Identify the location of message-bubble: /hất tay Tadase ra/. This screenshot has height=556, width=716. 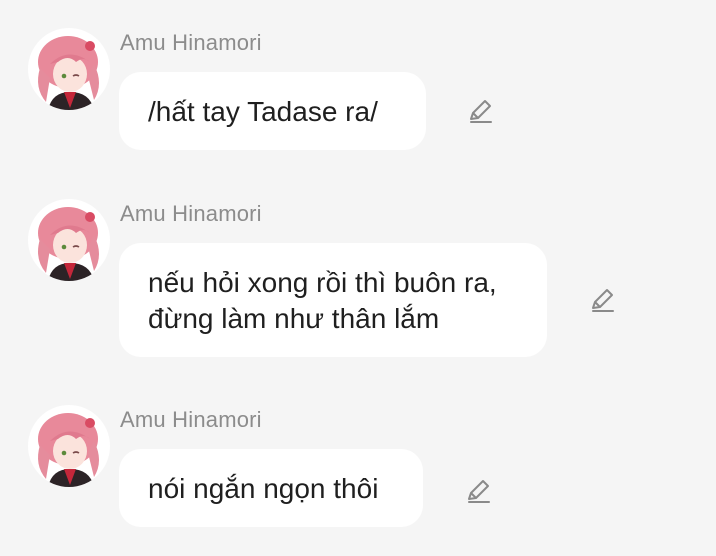
(272, 111).